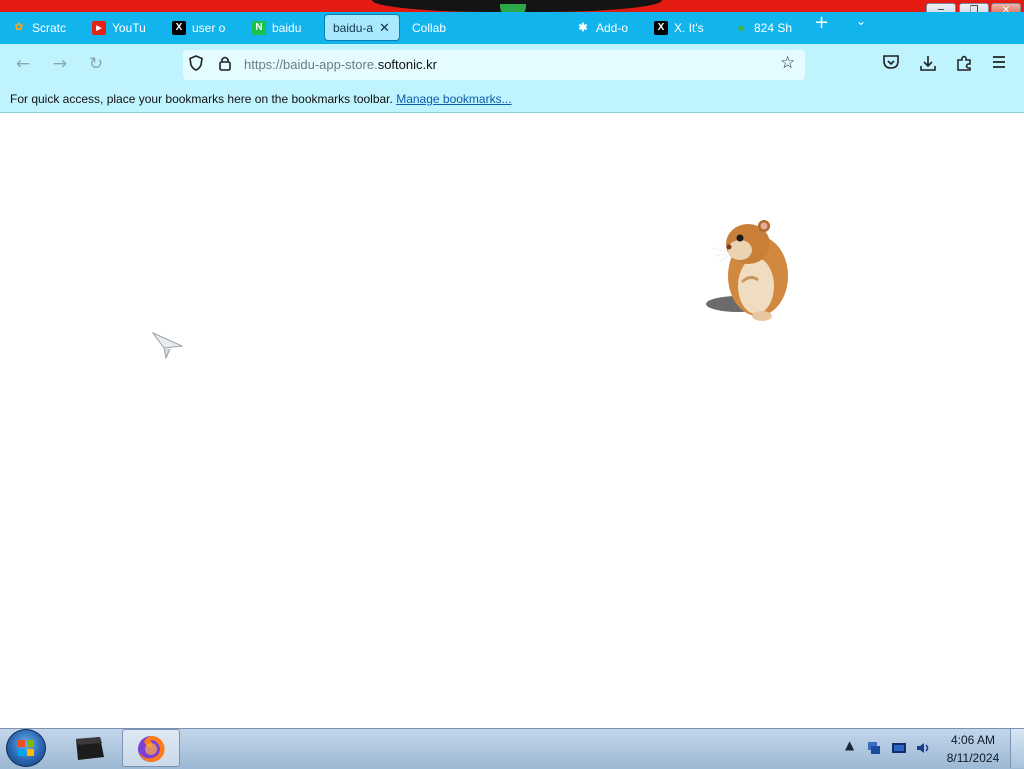 The width and height of the screenshot is (1024, 769). What do you see at coordinates (964, 63) in the screenshot?
I see `extensions-icon` at bounding box center [964, 63].